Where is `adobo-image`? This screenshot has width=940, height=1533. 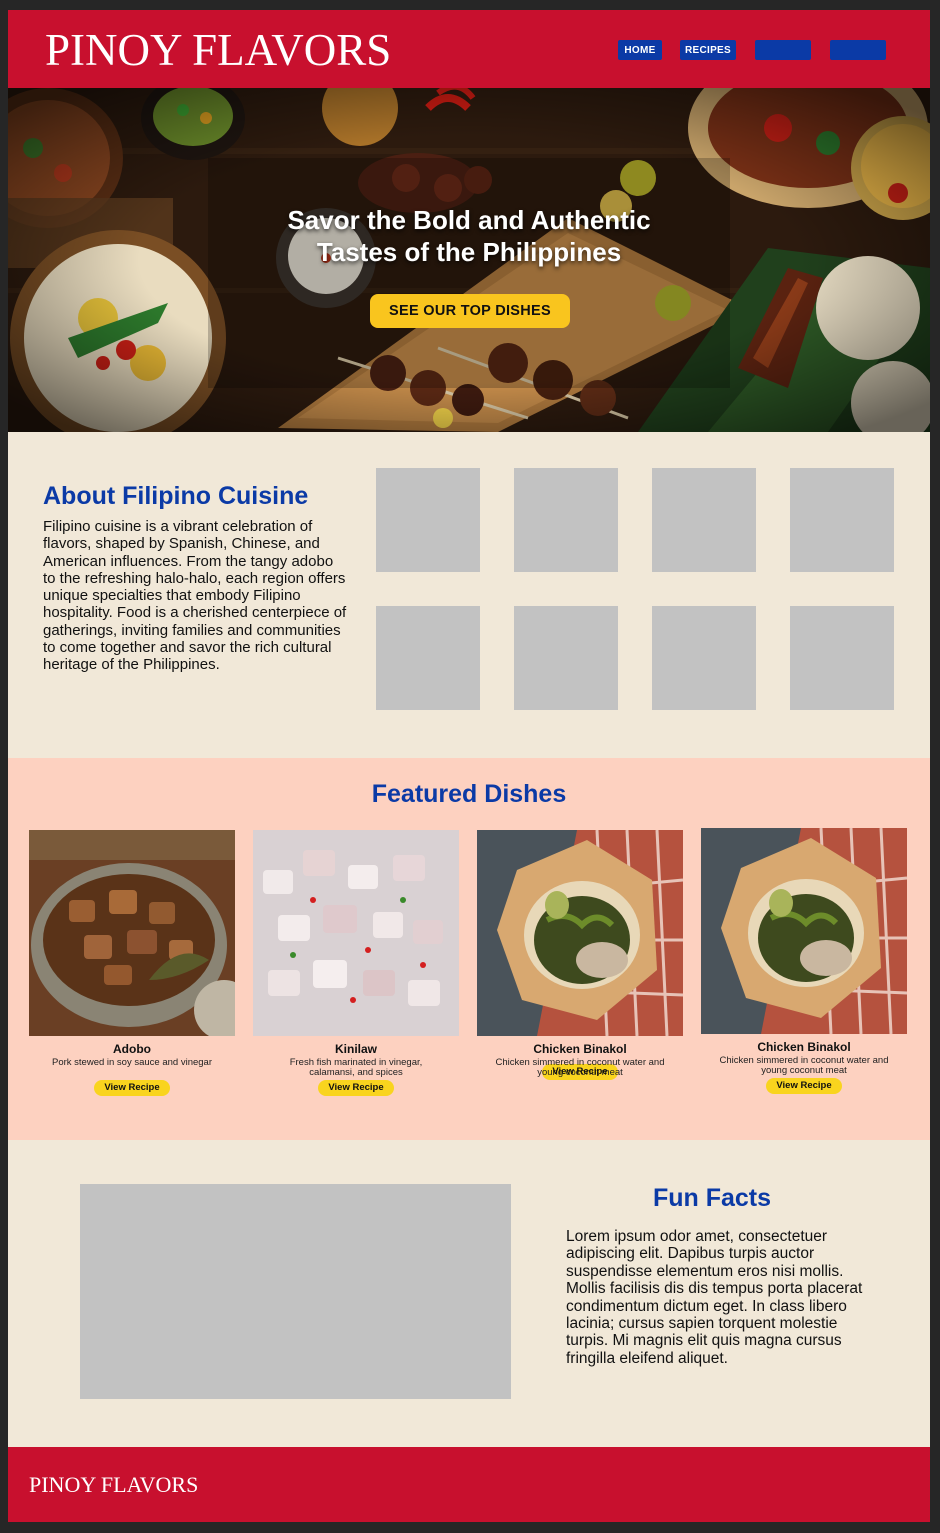 adobo-image is located at coordinates (132, 933).